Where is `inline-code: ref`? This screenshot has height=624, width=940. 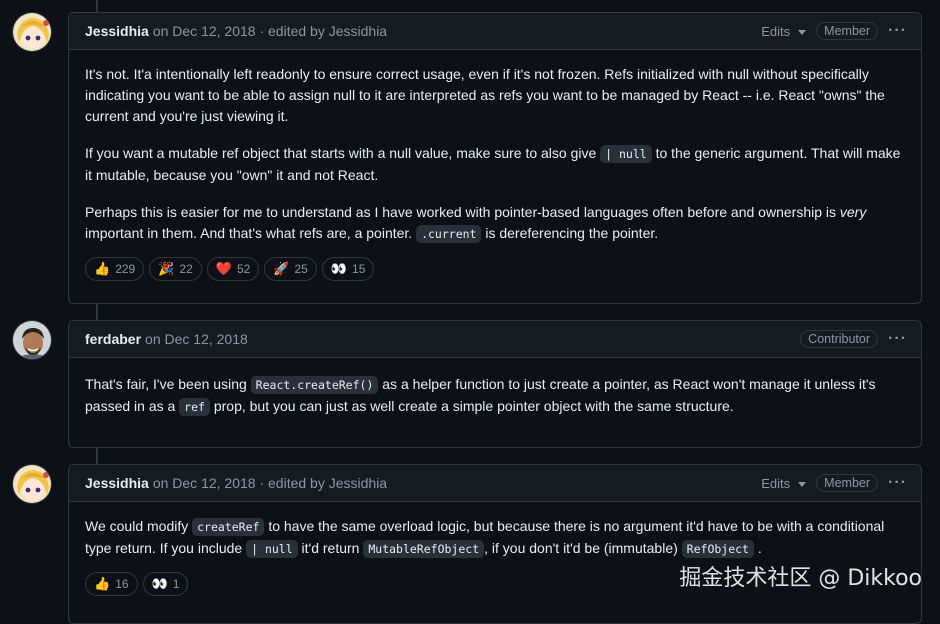
inline-code: ref is located at coordinates (194, 407).